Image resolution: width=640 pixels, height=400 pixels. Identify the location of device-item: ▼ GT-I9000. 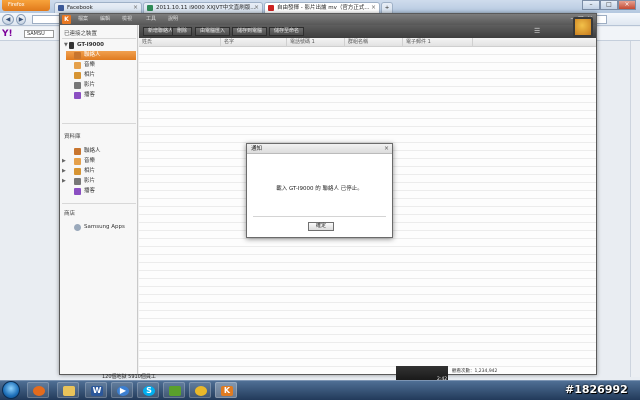
(98, 45).